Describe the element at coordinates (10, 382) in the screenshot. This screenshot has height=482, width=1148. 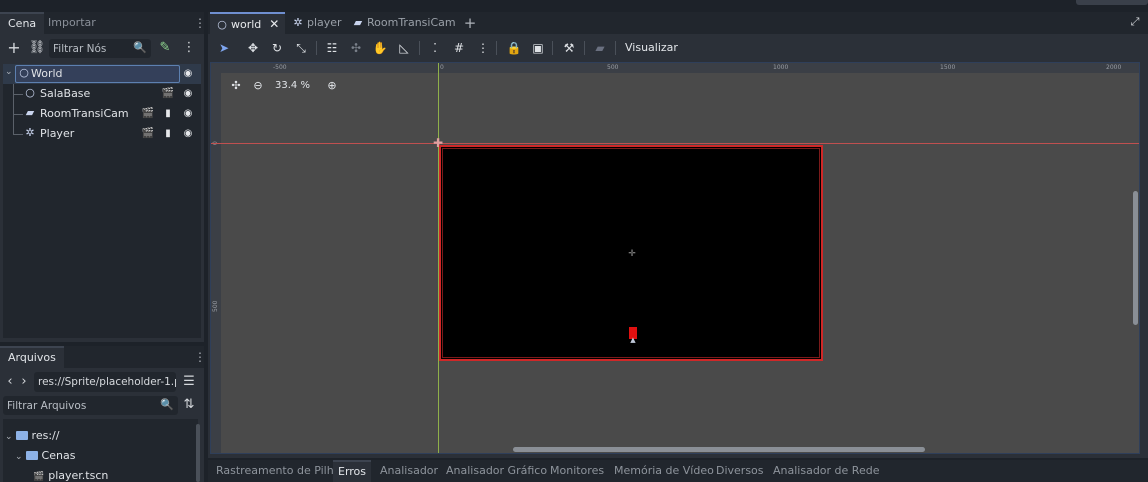
I see `chevron-left-icon: ‹` at that location.